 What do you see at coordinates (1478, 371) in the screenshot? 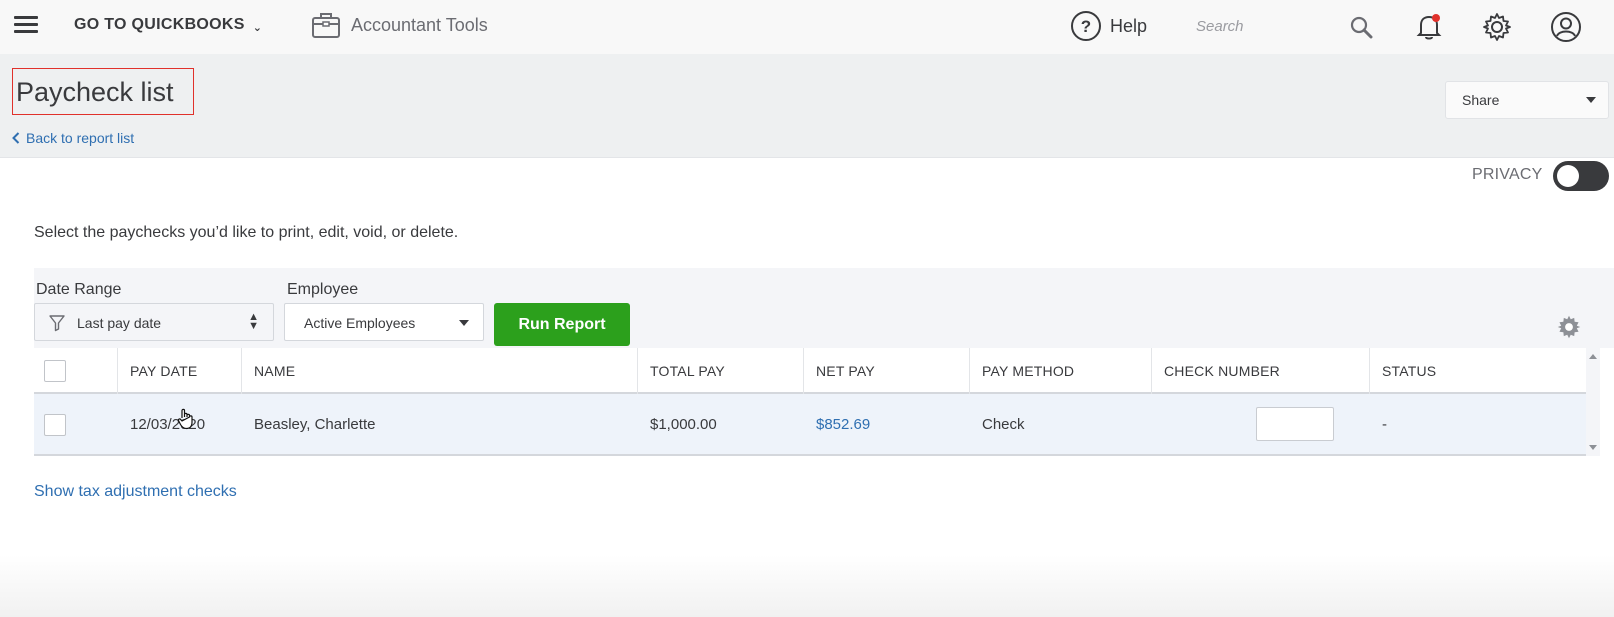
I see `column-header-status: STATUS` at bounding box center [1478, 371].